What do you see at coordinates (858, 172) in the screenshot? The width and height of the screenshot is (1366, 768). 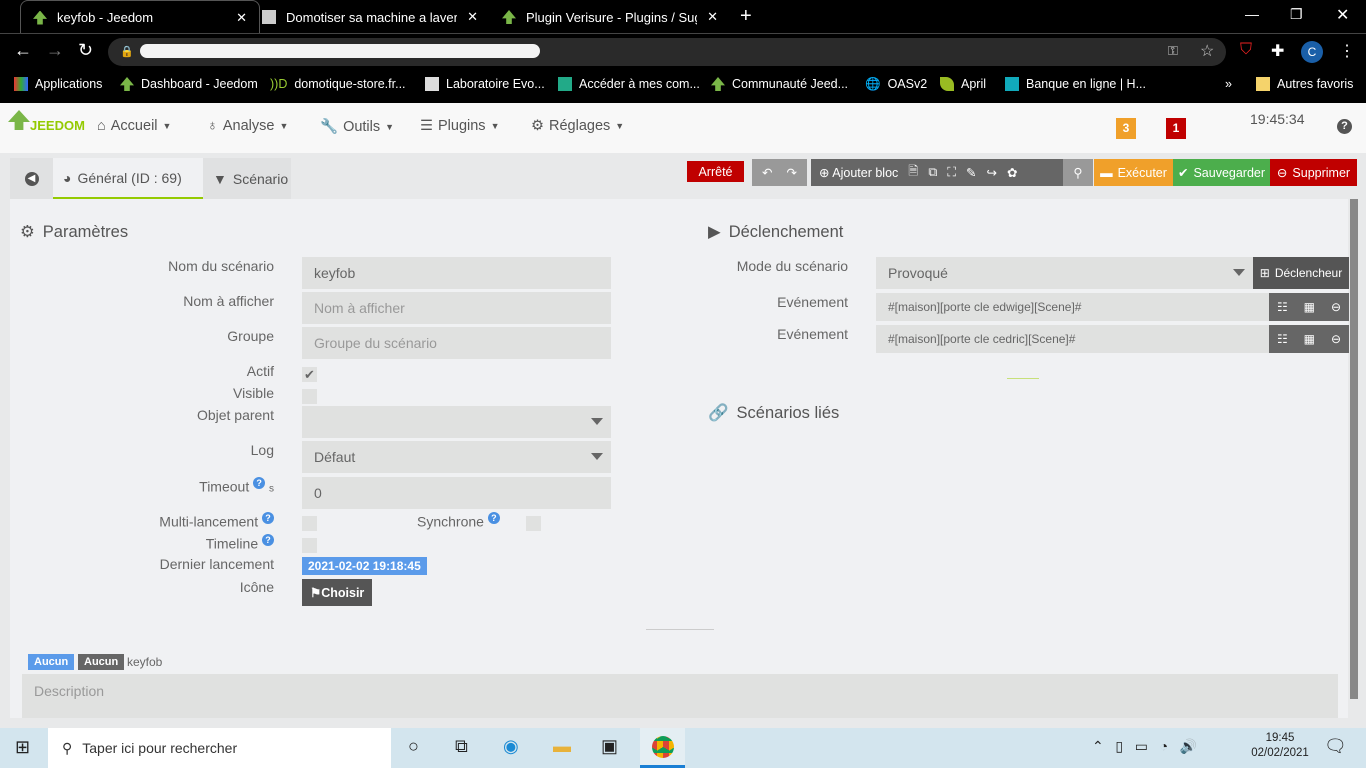 I see `add-block-button: ⊕ Ajouter bloc` at bounding box center [858, 172].